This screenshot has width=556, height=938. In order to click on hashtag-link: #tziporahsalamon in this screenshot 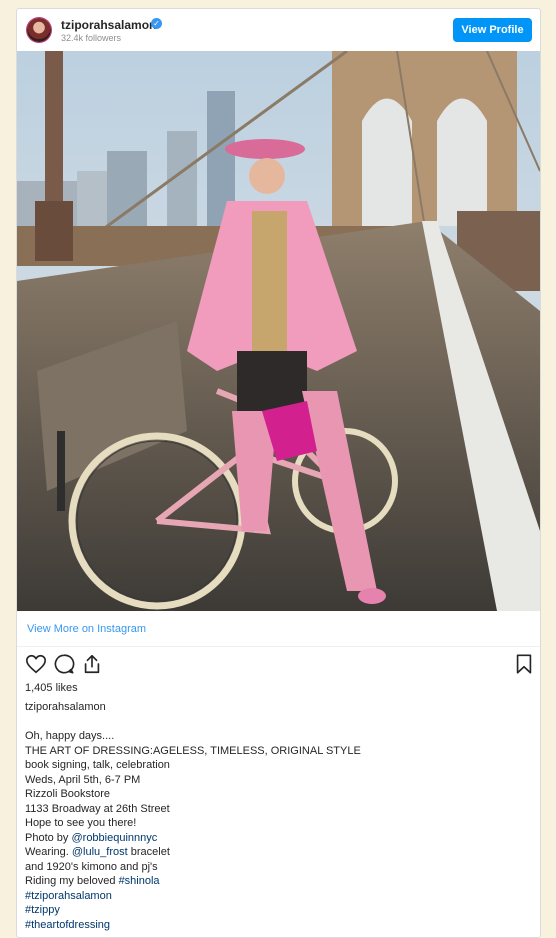, I will do `click(275, 896)`.